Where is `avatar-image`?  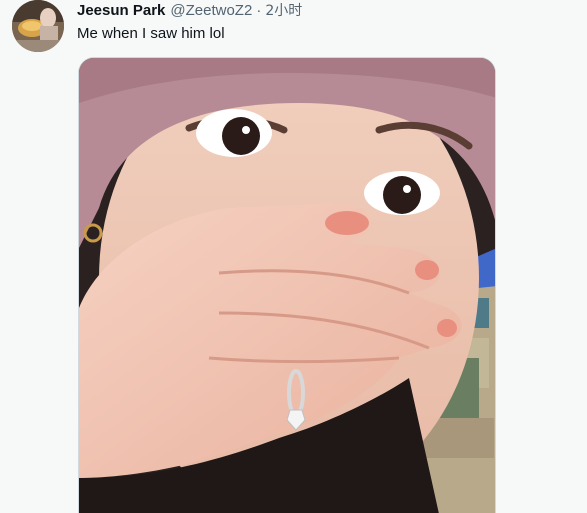 avatar-image is located at coordinates (38, 26).